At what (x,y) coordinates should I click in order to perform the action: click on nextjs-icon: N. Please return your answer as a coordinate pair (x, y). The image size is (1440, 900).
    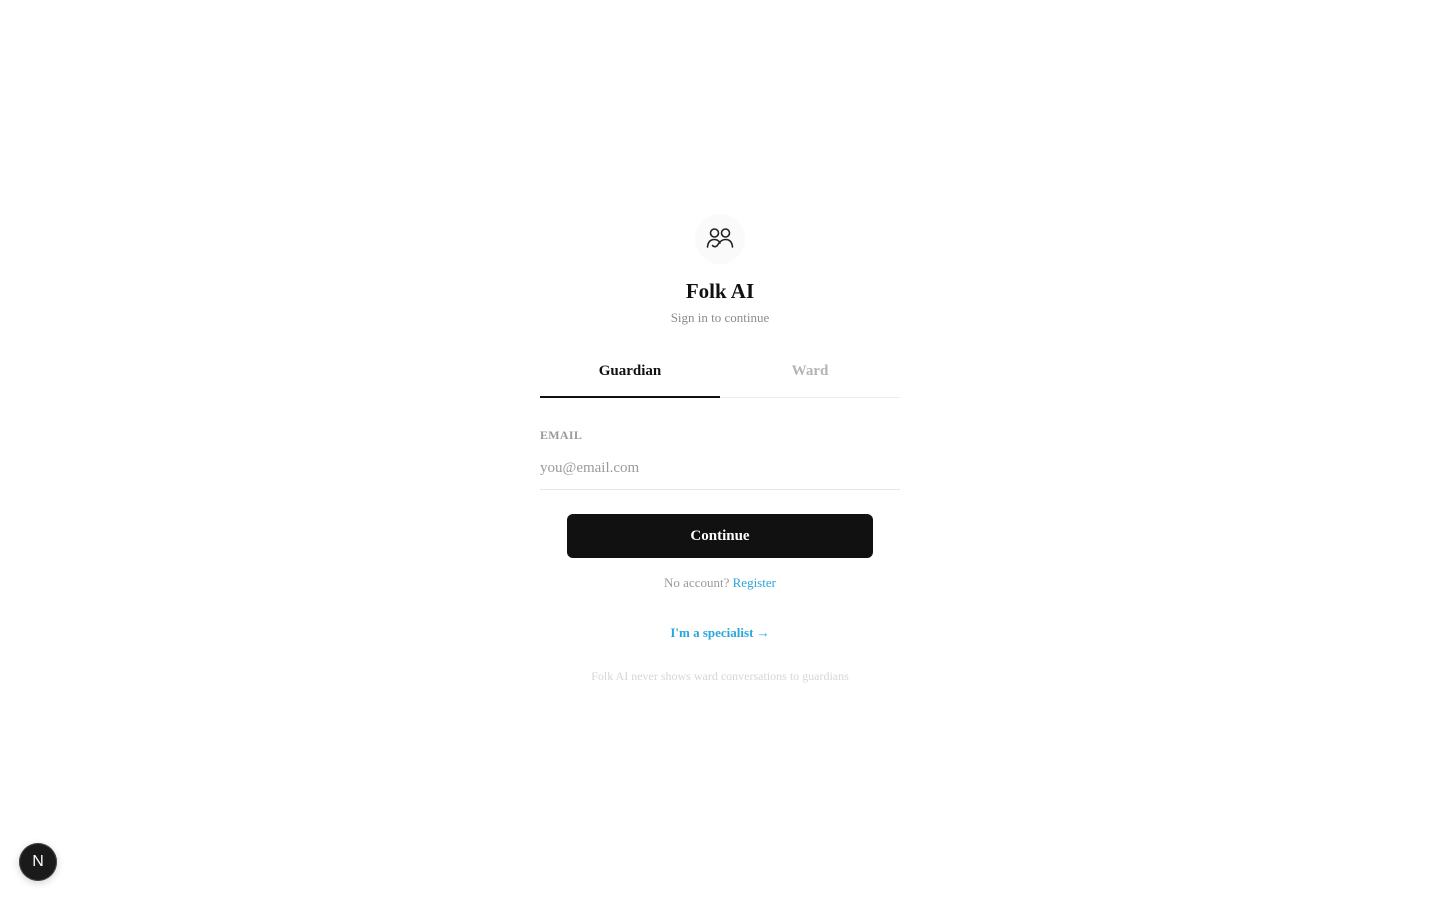
    Looking at the image, I should click on (38, 862).